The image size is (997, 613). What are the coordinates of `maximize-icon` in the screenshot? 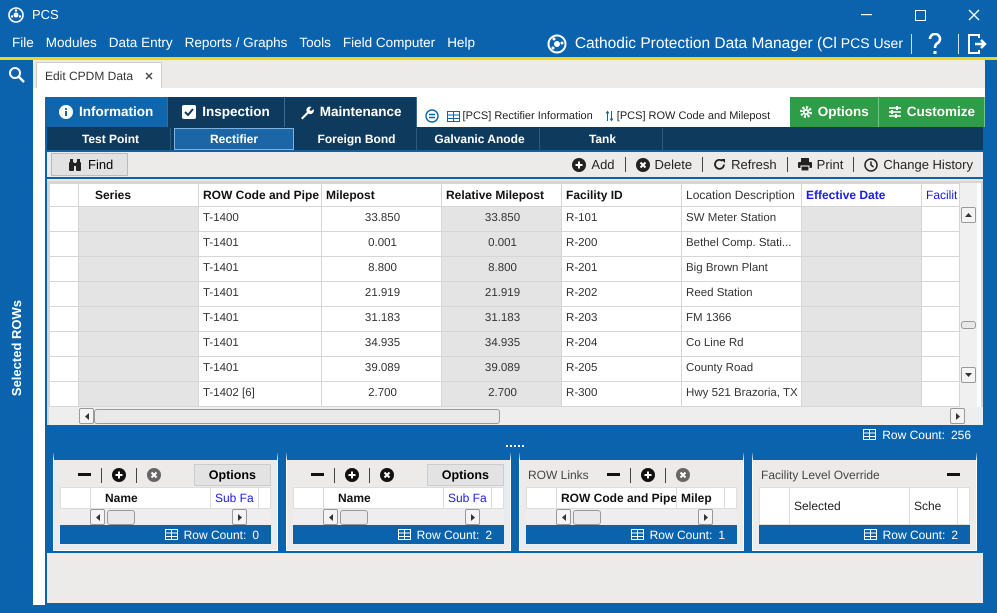 It's located at (920, 15).